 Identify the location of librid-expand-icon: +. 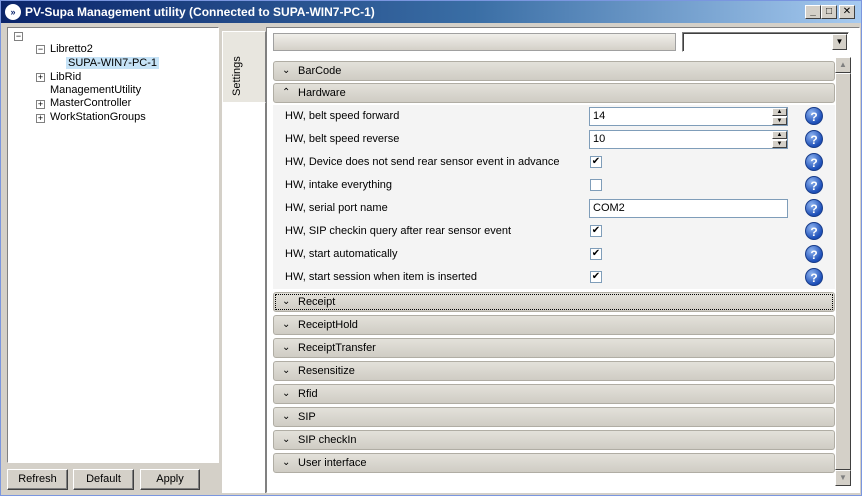
(40, 77).